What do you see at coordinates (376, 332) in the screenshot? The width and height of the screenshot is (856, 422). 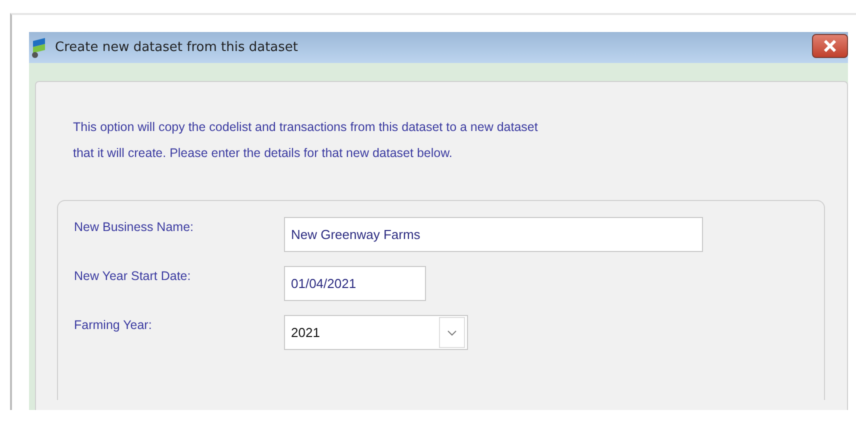 I see `dropdown-field: 2021` at bounding box center [376, 332].